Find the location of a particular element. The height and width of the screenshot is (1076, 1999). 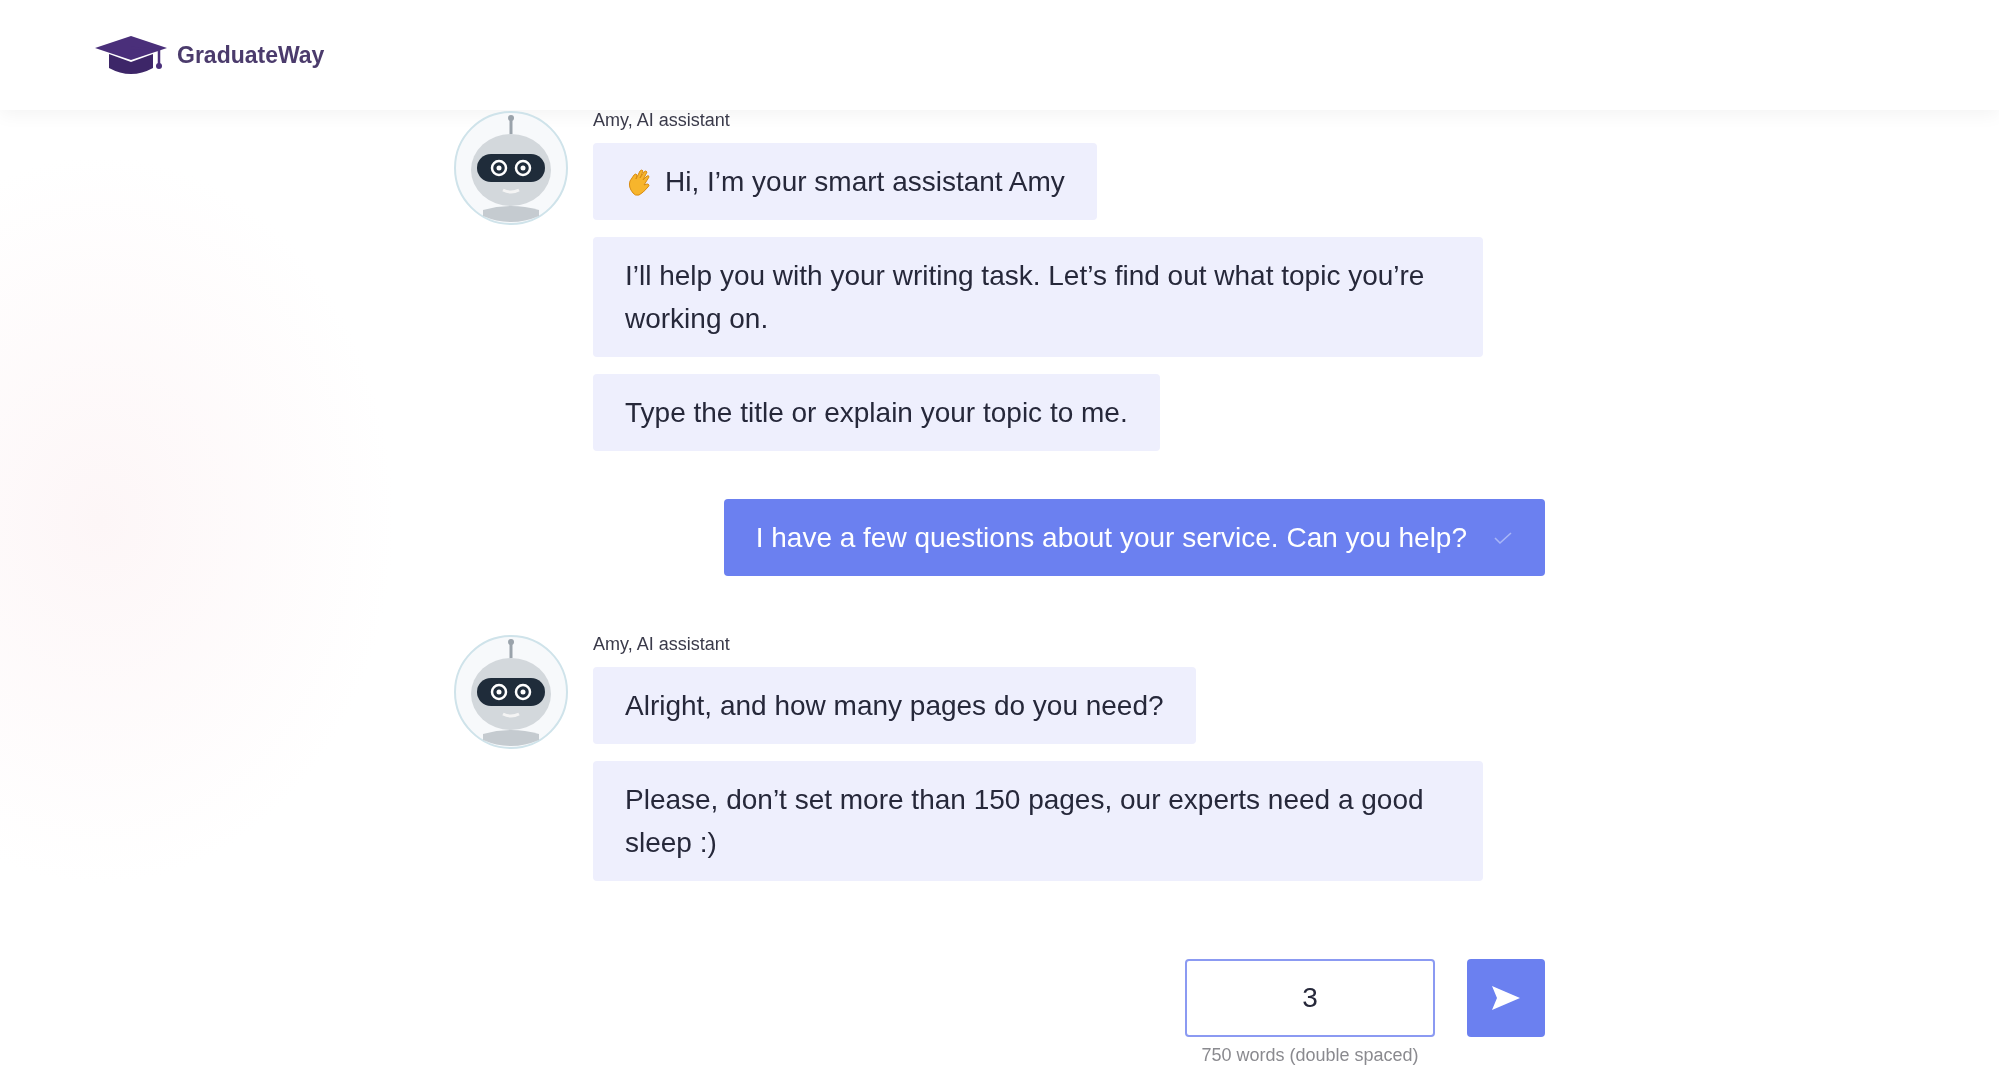

message-text: I’ll help you with your writing task. Let’s find out what topic you’re working on. is located at coordinates (1025, 297).